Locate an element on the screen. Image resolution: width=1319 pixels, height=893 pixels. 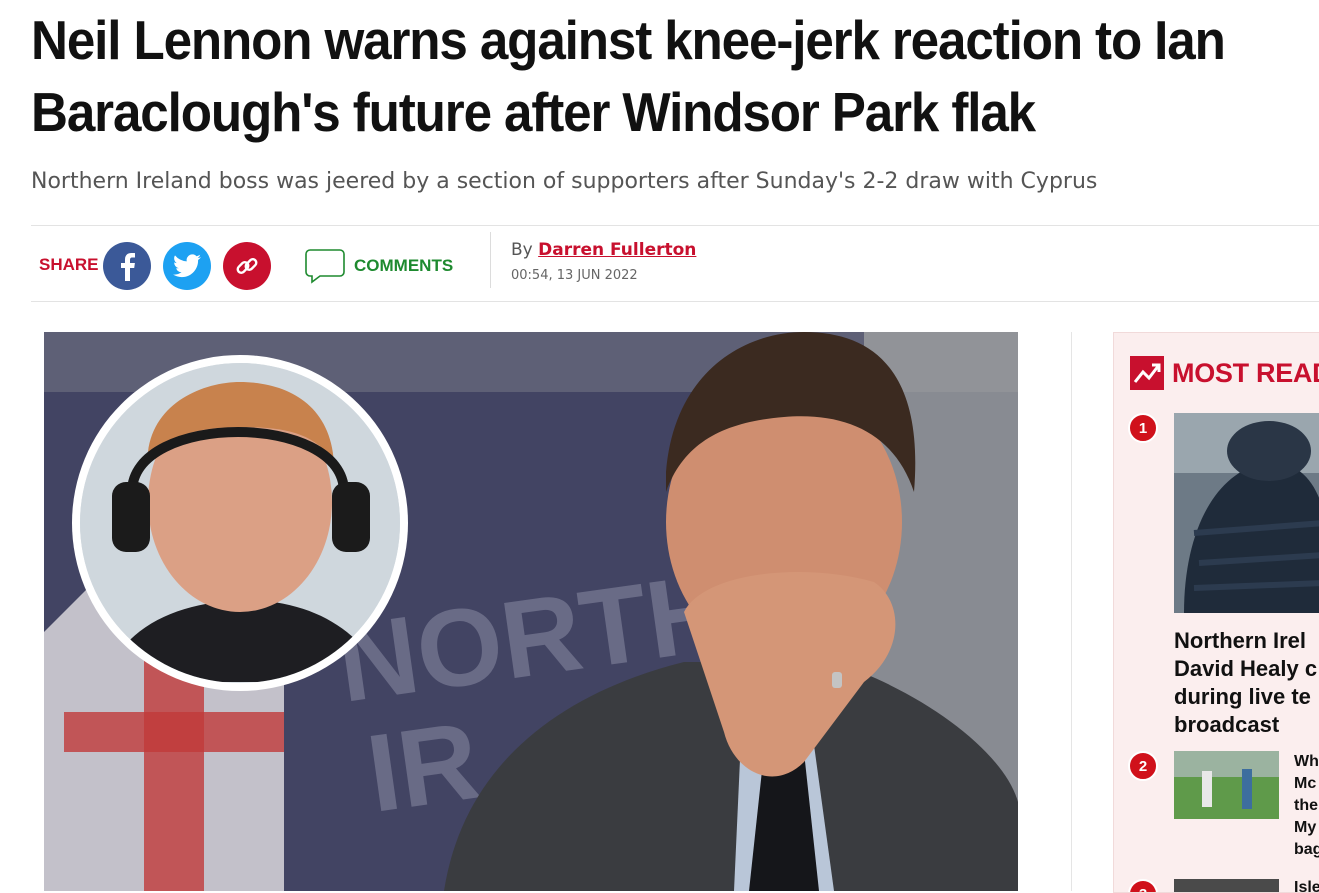
facebook-share-button is located at coordinates (127, 266).